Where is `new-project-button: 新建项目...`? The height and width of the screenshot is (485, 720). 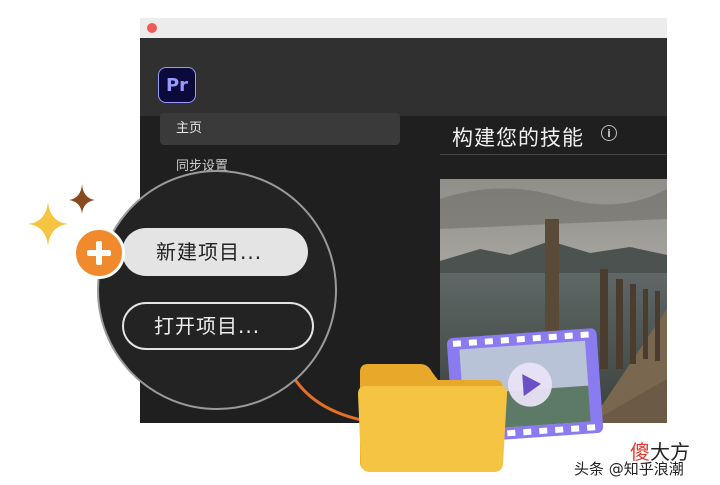 new-project-button: 新建项目... is located at coordinates (215, 252).